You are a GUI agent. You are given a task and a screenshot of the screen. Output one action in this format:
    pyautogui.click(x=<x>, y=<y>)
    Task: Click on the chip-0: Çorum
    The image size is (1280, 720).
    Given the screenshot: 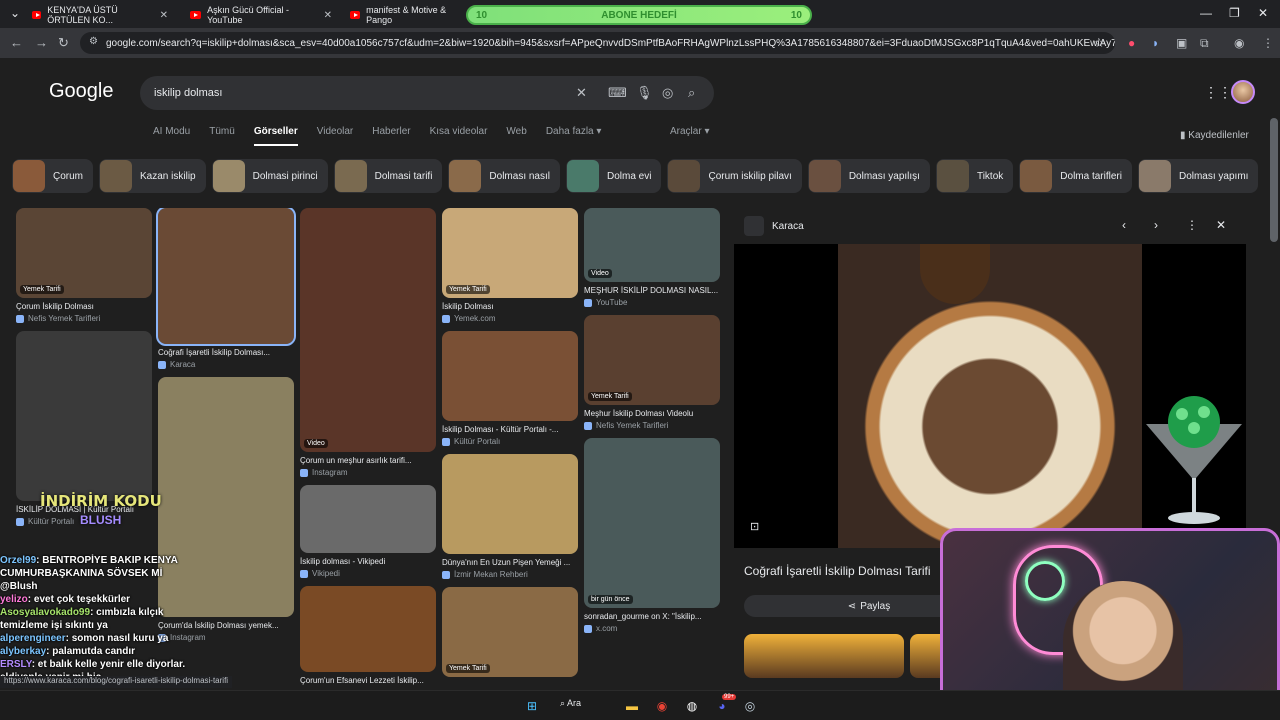 What is the action you would take?
    pyautogui.click(x=53, y=176)
    